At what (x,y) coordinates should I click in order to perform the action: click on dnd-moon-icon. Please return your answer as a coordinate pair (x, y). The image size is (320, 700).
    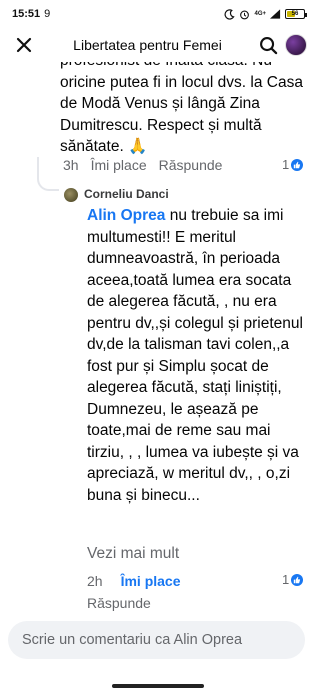
    Looking at the image, I should click on (230, 14).